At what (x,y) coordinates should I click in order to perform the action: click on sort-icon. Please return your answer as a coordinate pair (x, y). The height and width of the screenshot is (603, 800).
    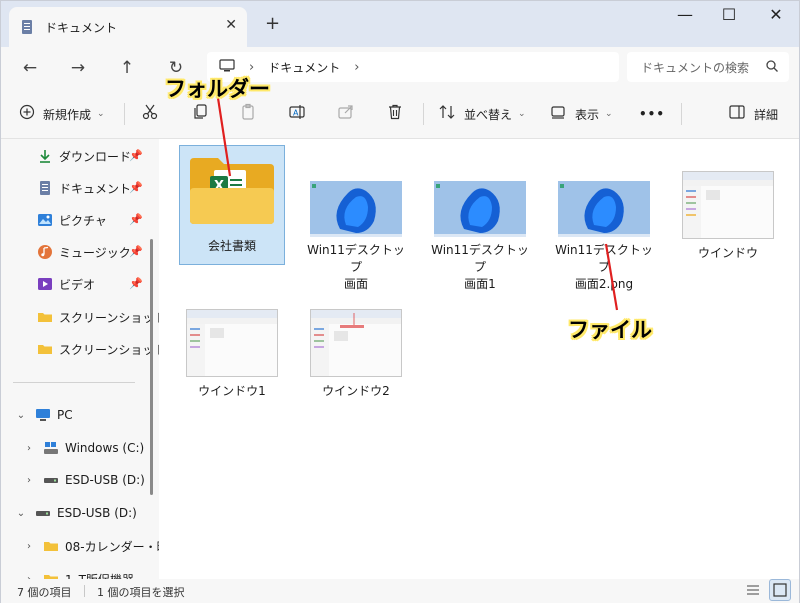
    Looking at the image, I should click on (447, 114).